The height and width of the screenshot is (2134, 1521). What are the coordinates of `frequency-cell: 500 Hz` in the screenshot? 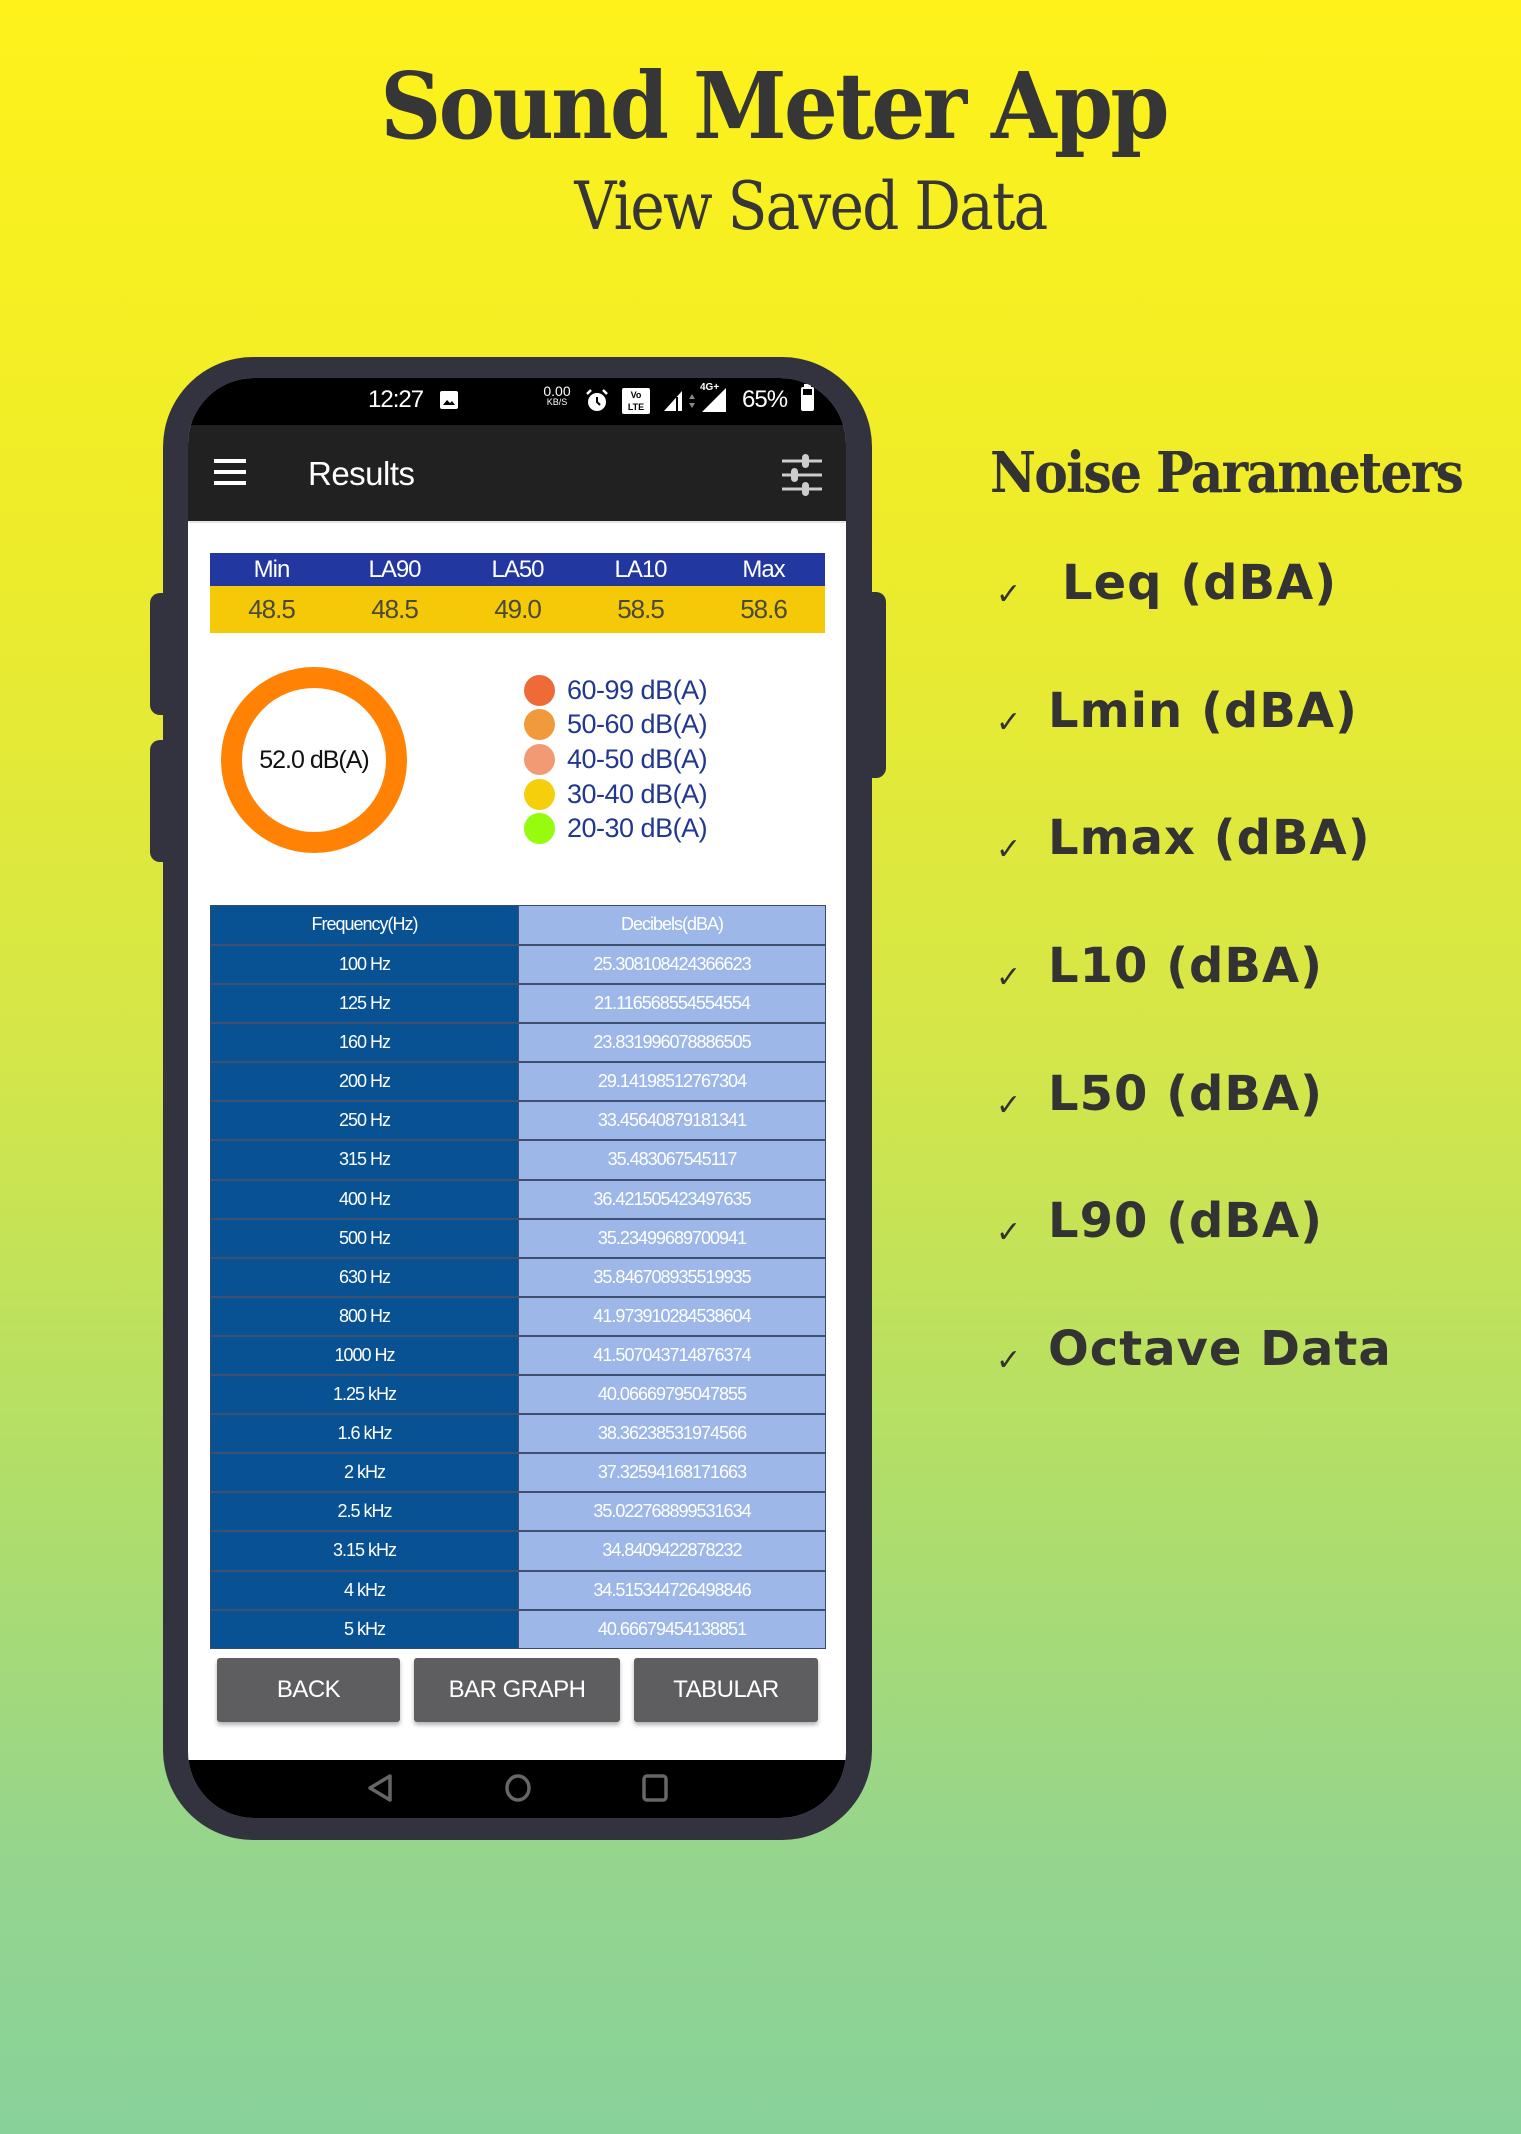 It's located at (364, 1238).